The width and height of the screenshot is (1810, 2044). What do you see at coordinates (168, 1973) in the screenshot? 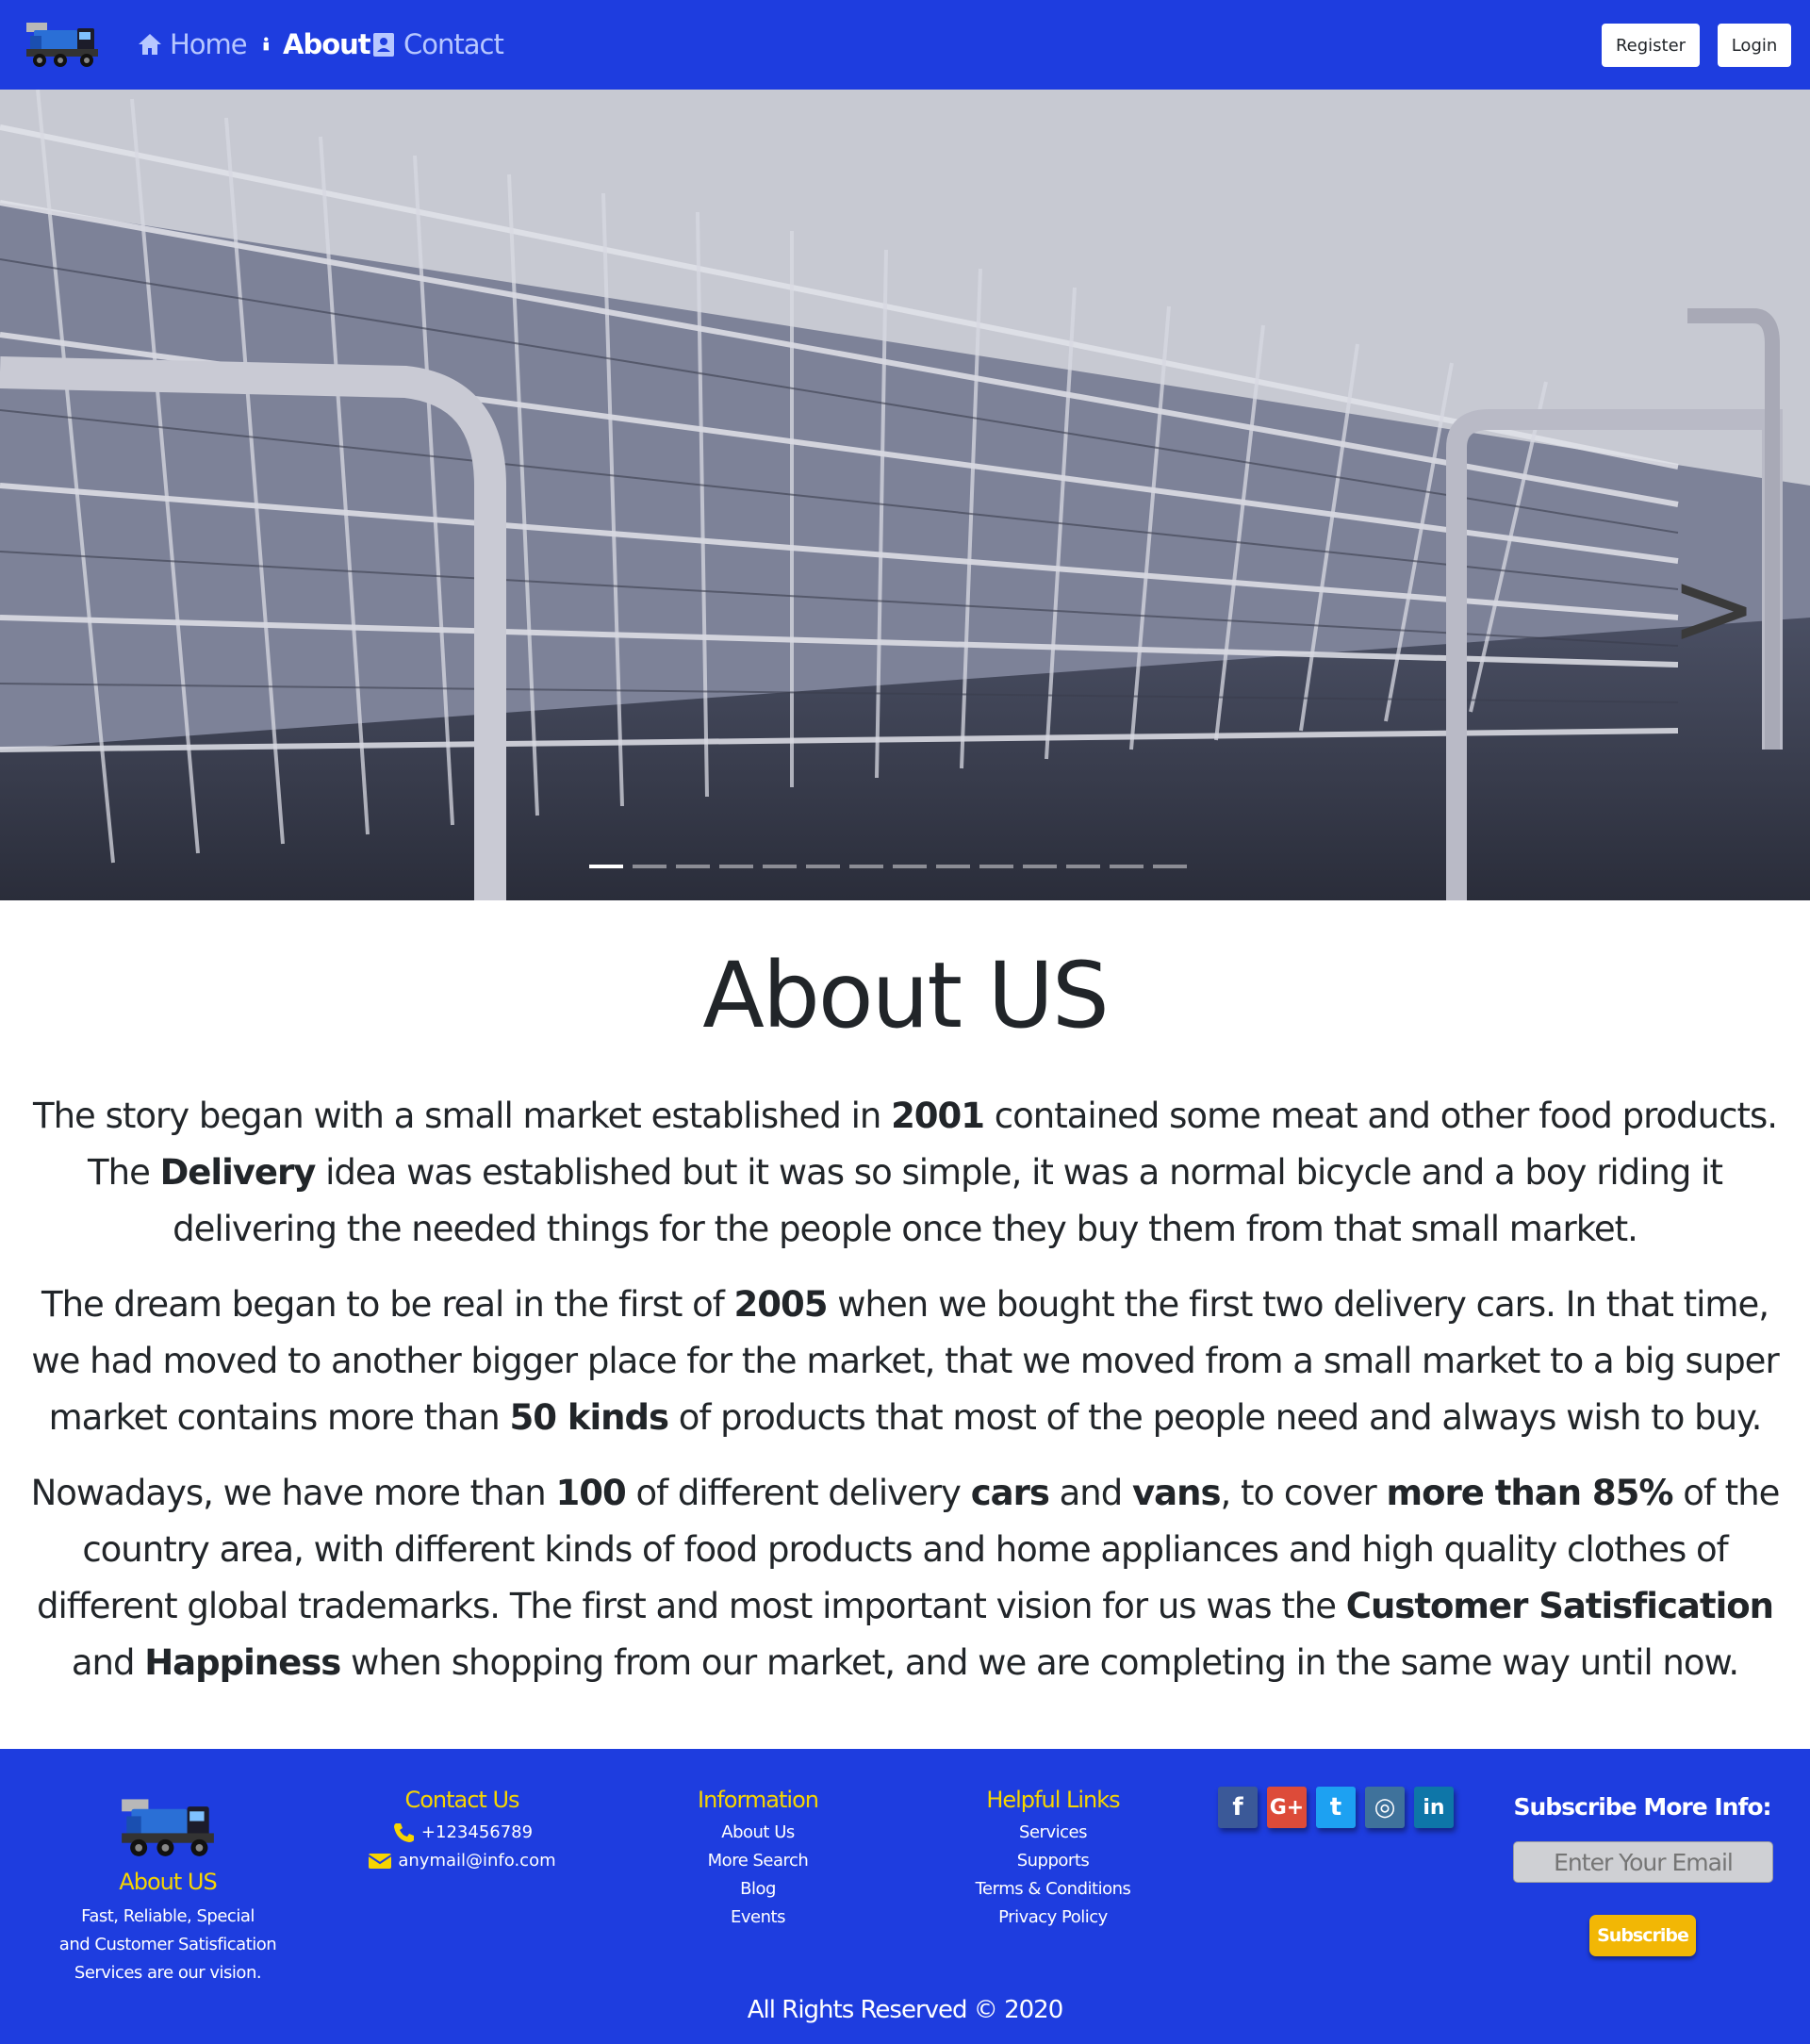
I see `footer-about-line: Services are our vision.` at bounding box center [168, 1973].